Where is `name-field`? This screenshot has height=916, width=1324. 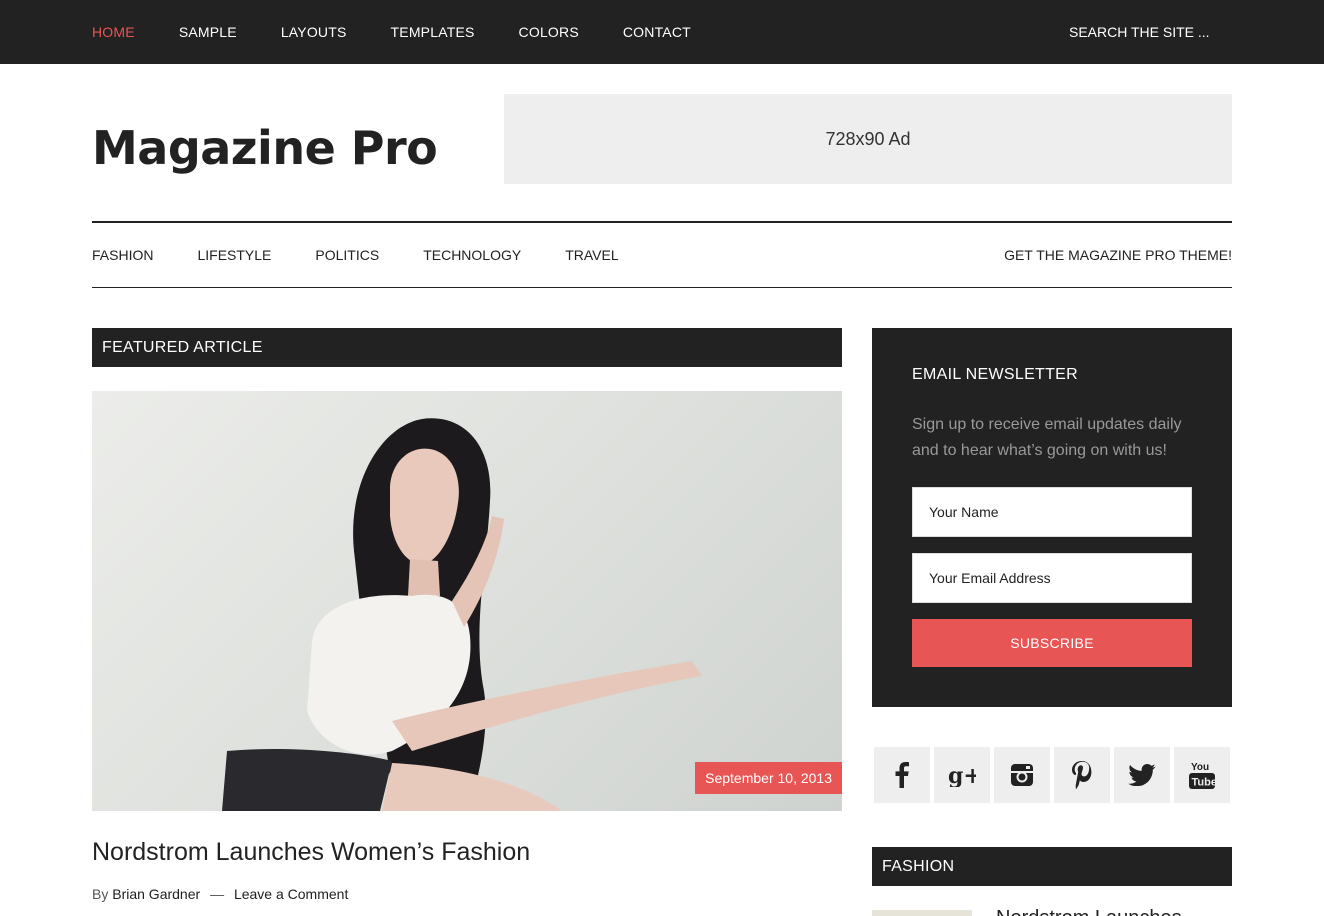 name-field is located at coordinates (1052, 512).